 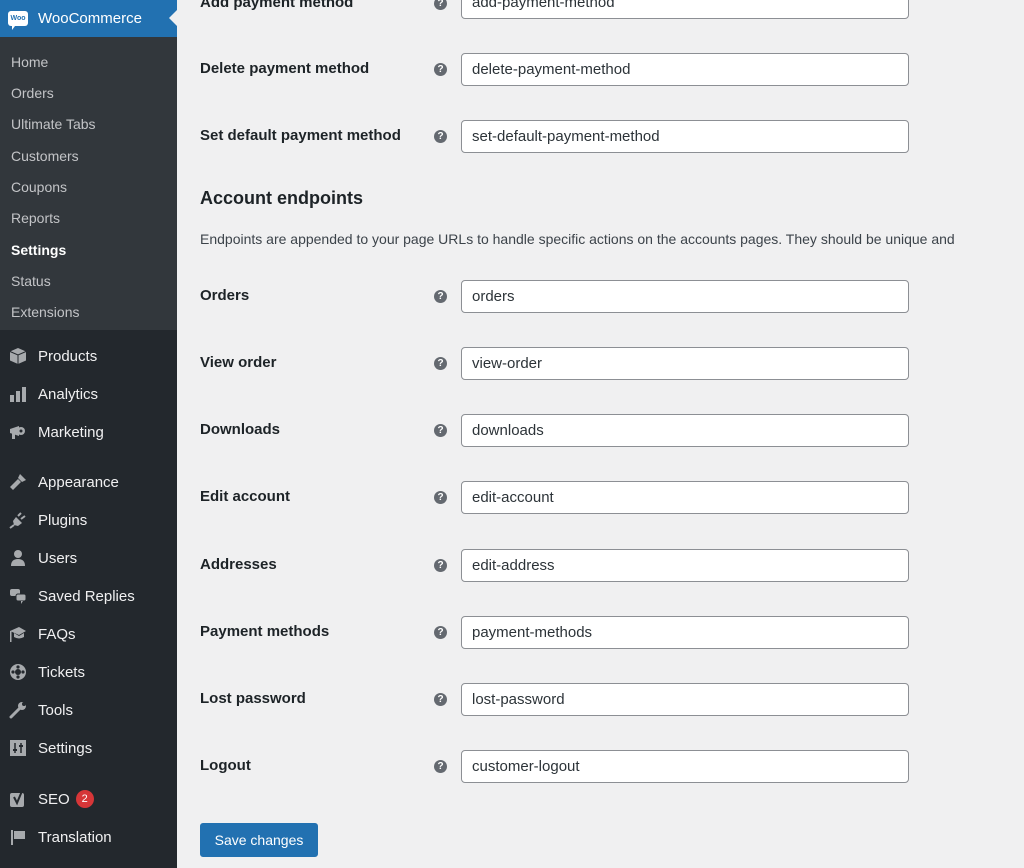 I want to click on wrench-icon, so click(x=18, y=710).